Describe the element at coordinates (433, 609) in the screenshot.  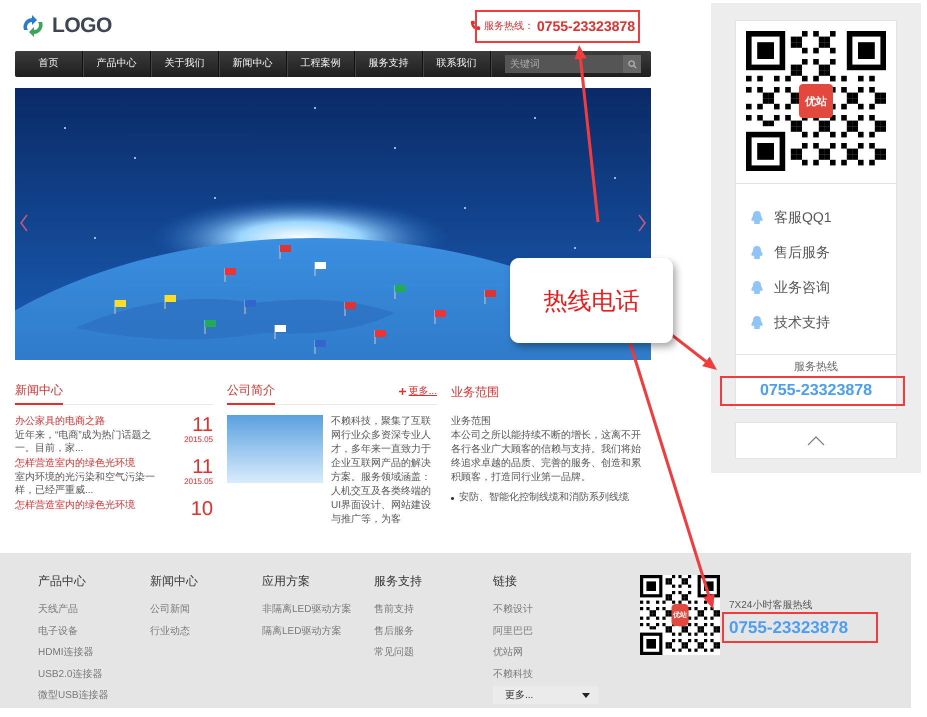
I see `footer-link: 售前支持` at that location.